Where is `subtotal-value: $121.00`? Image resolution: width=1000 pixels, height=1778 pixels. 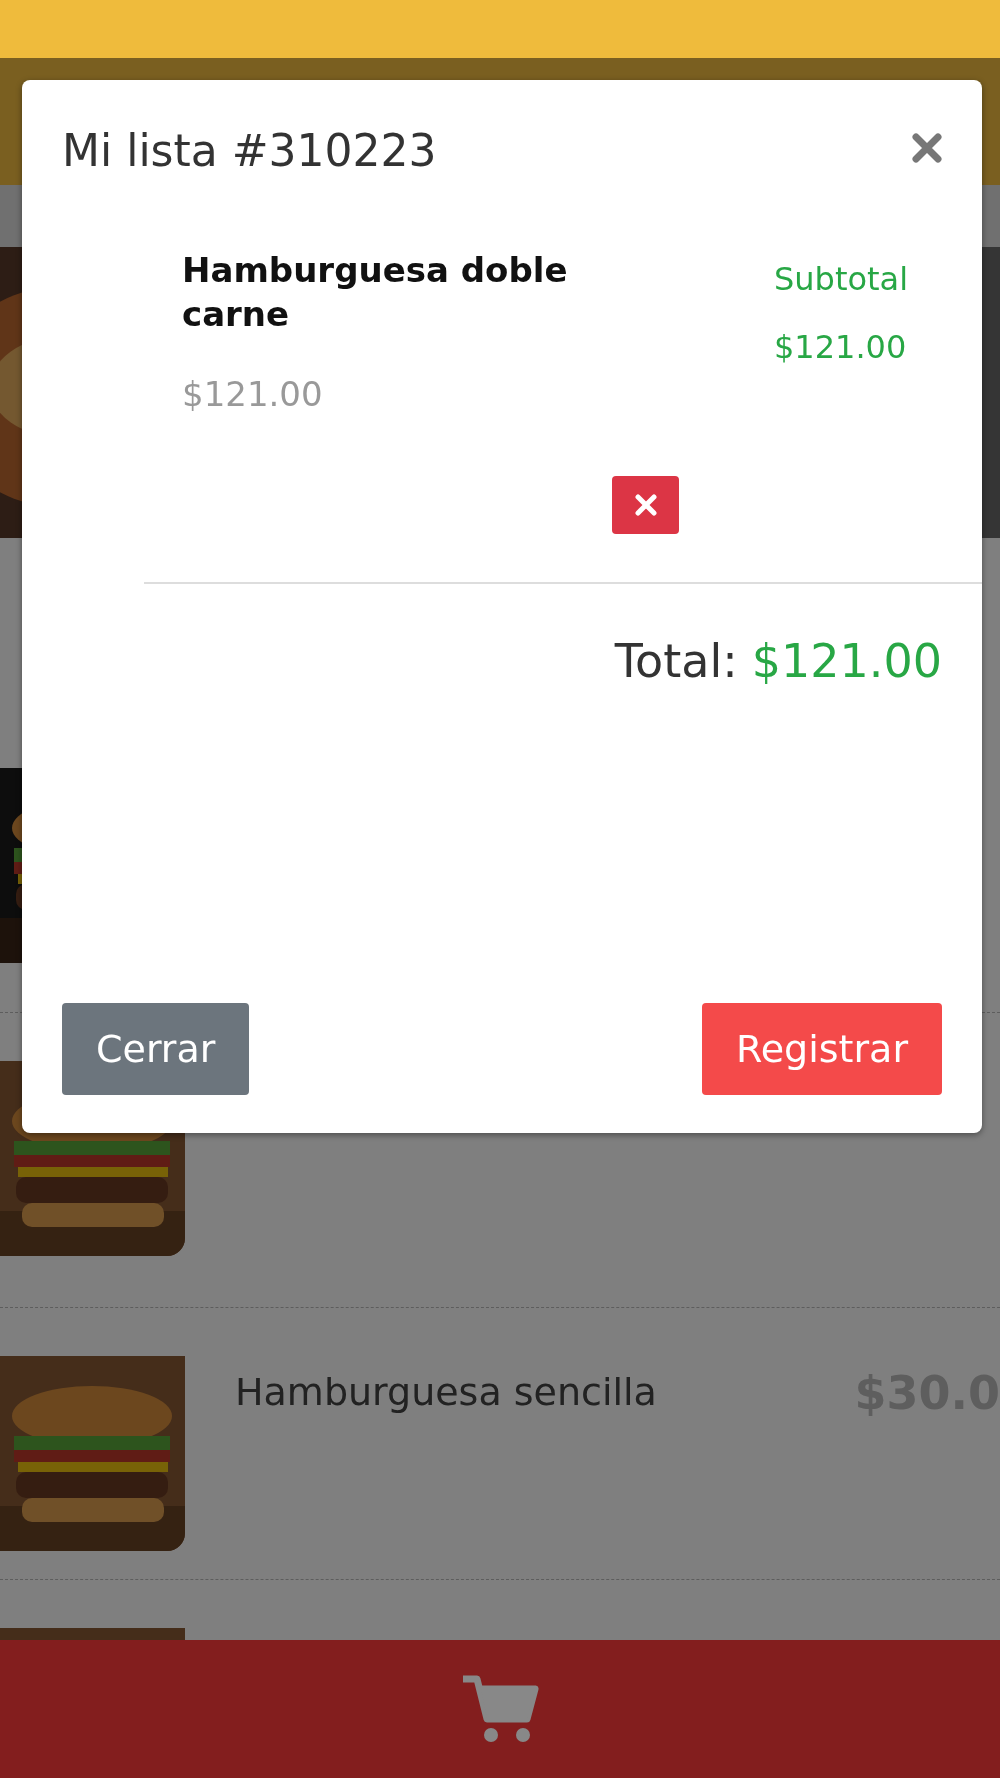 subtotal-value: $121.00 is located at coordinates (841, 347).